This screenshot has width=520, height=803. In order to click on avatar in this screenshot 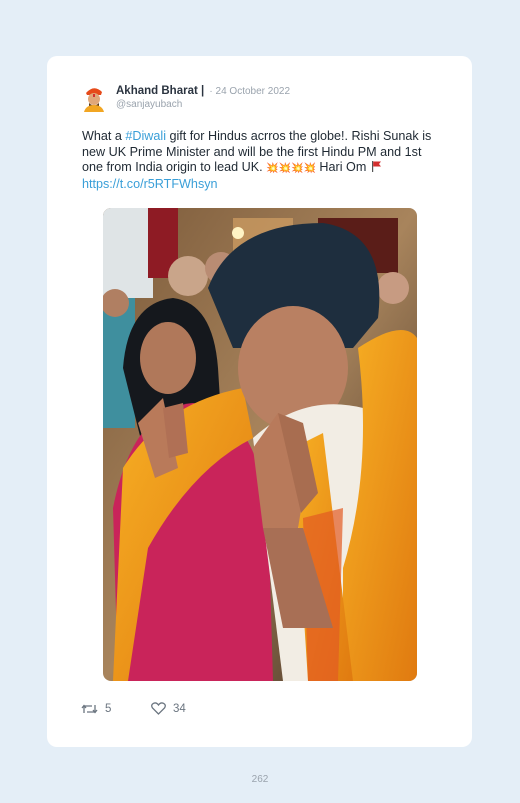, I will do `click(94, 98)`.